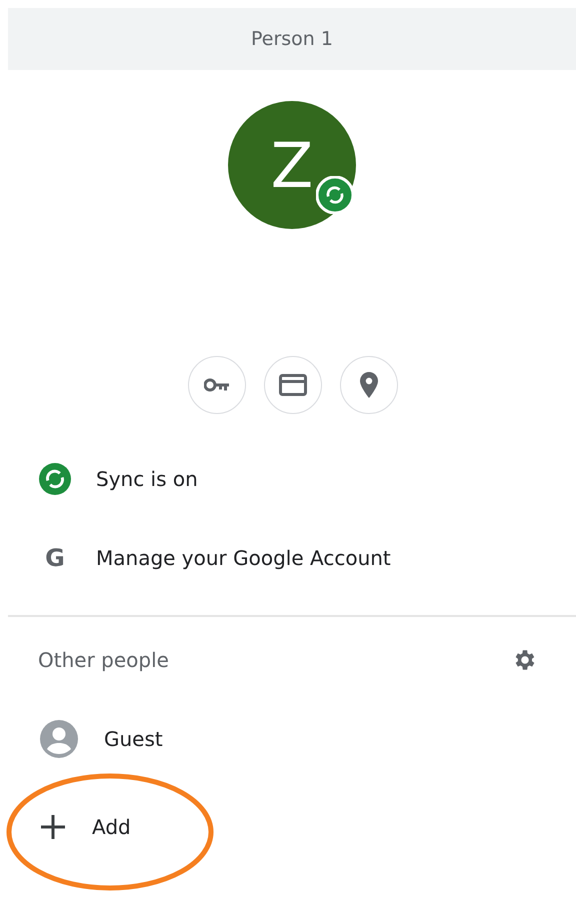 This screenshot has height=907, width=576. What do you see at coordinates (111, 827) in the screenshot?
I see `profile-item: Add` at bounding box center [111, 827].